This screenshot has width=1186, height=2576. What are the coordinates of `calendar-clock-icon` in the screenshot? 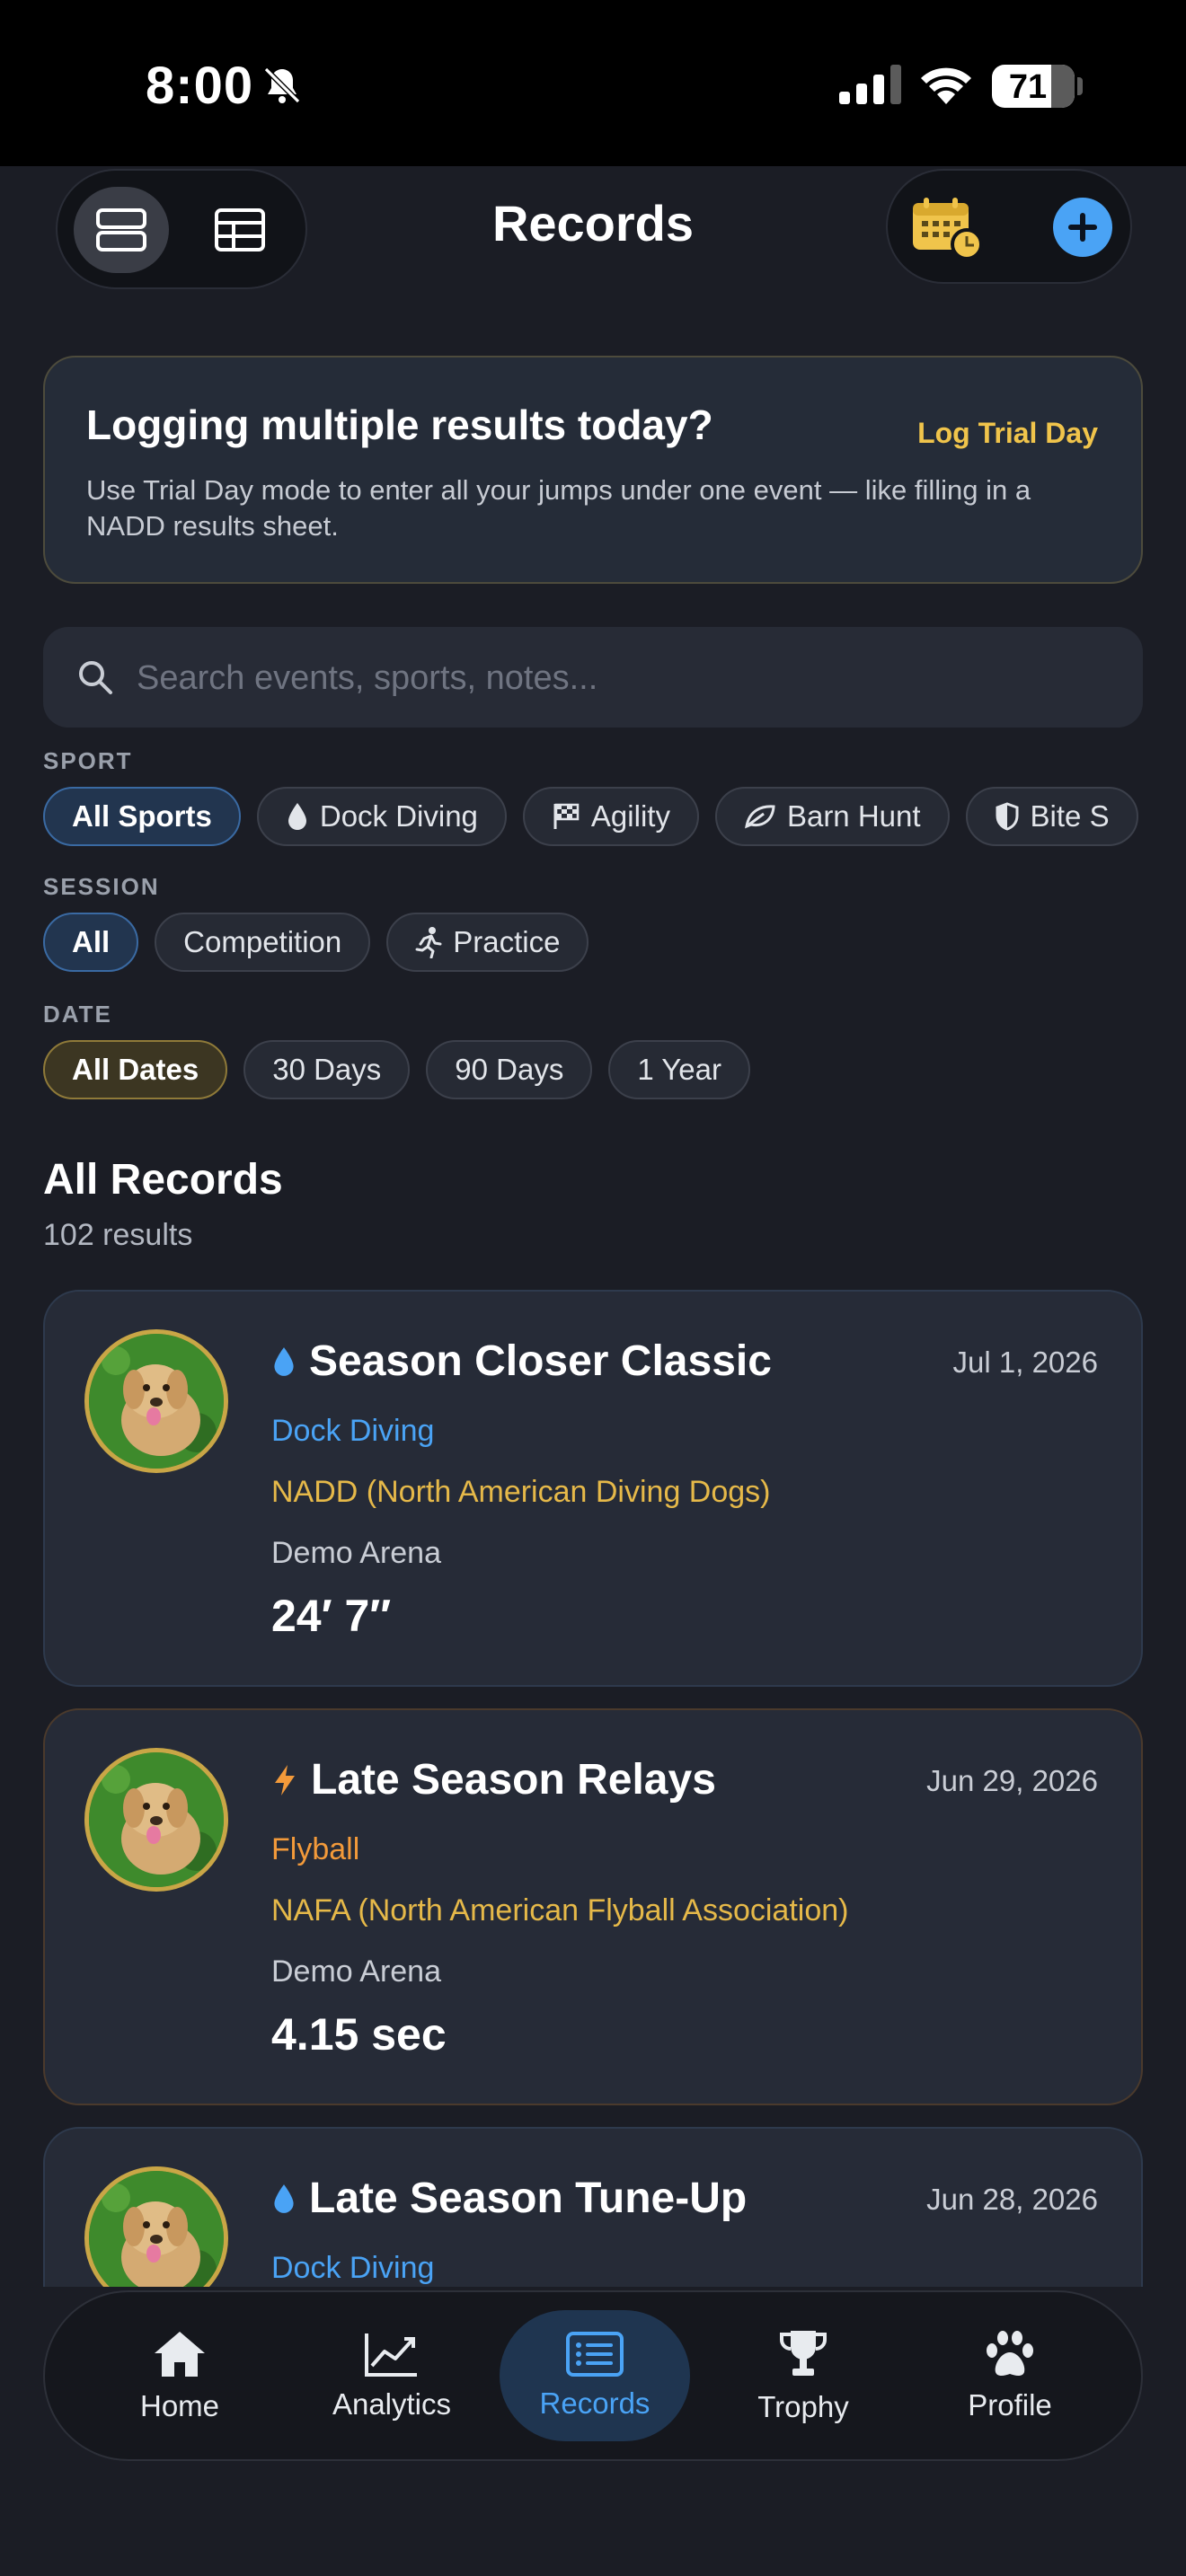 It's located at (948, 229).